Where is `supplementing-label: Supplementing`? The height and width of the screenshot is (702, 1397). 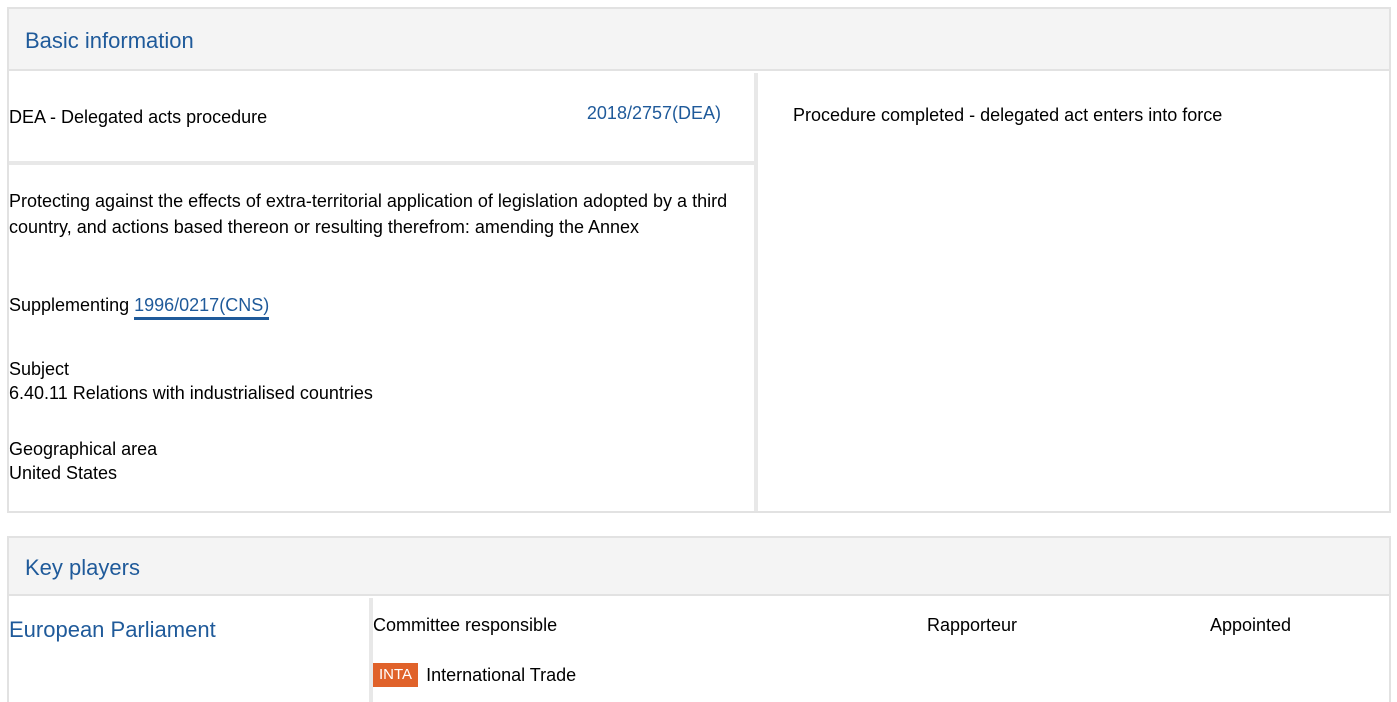
supplementing-label: Supplementing is located at coordinates (69, 305).